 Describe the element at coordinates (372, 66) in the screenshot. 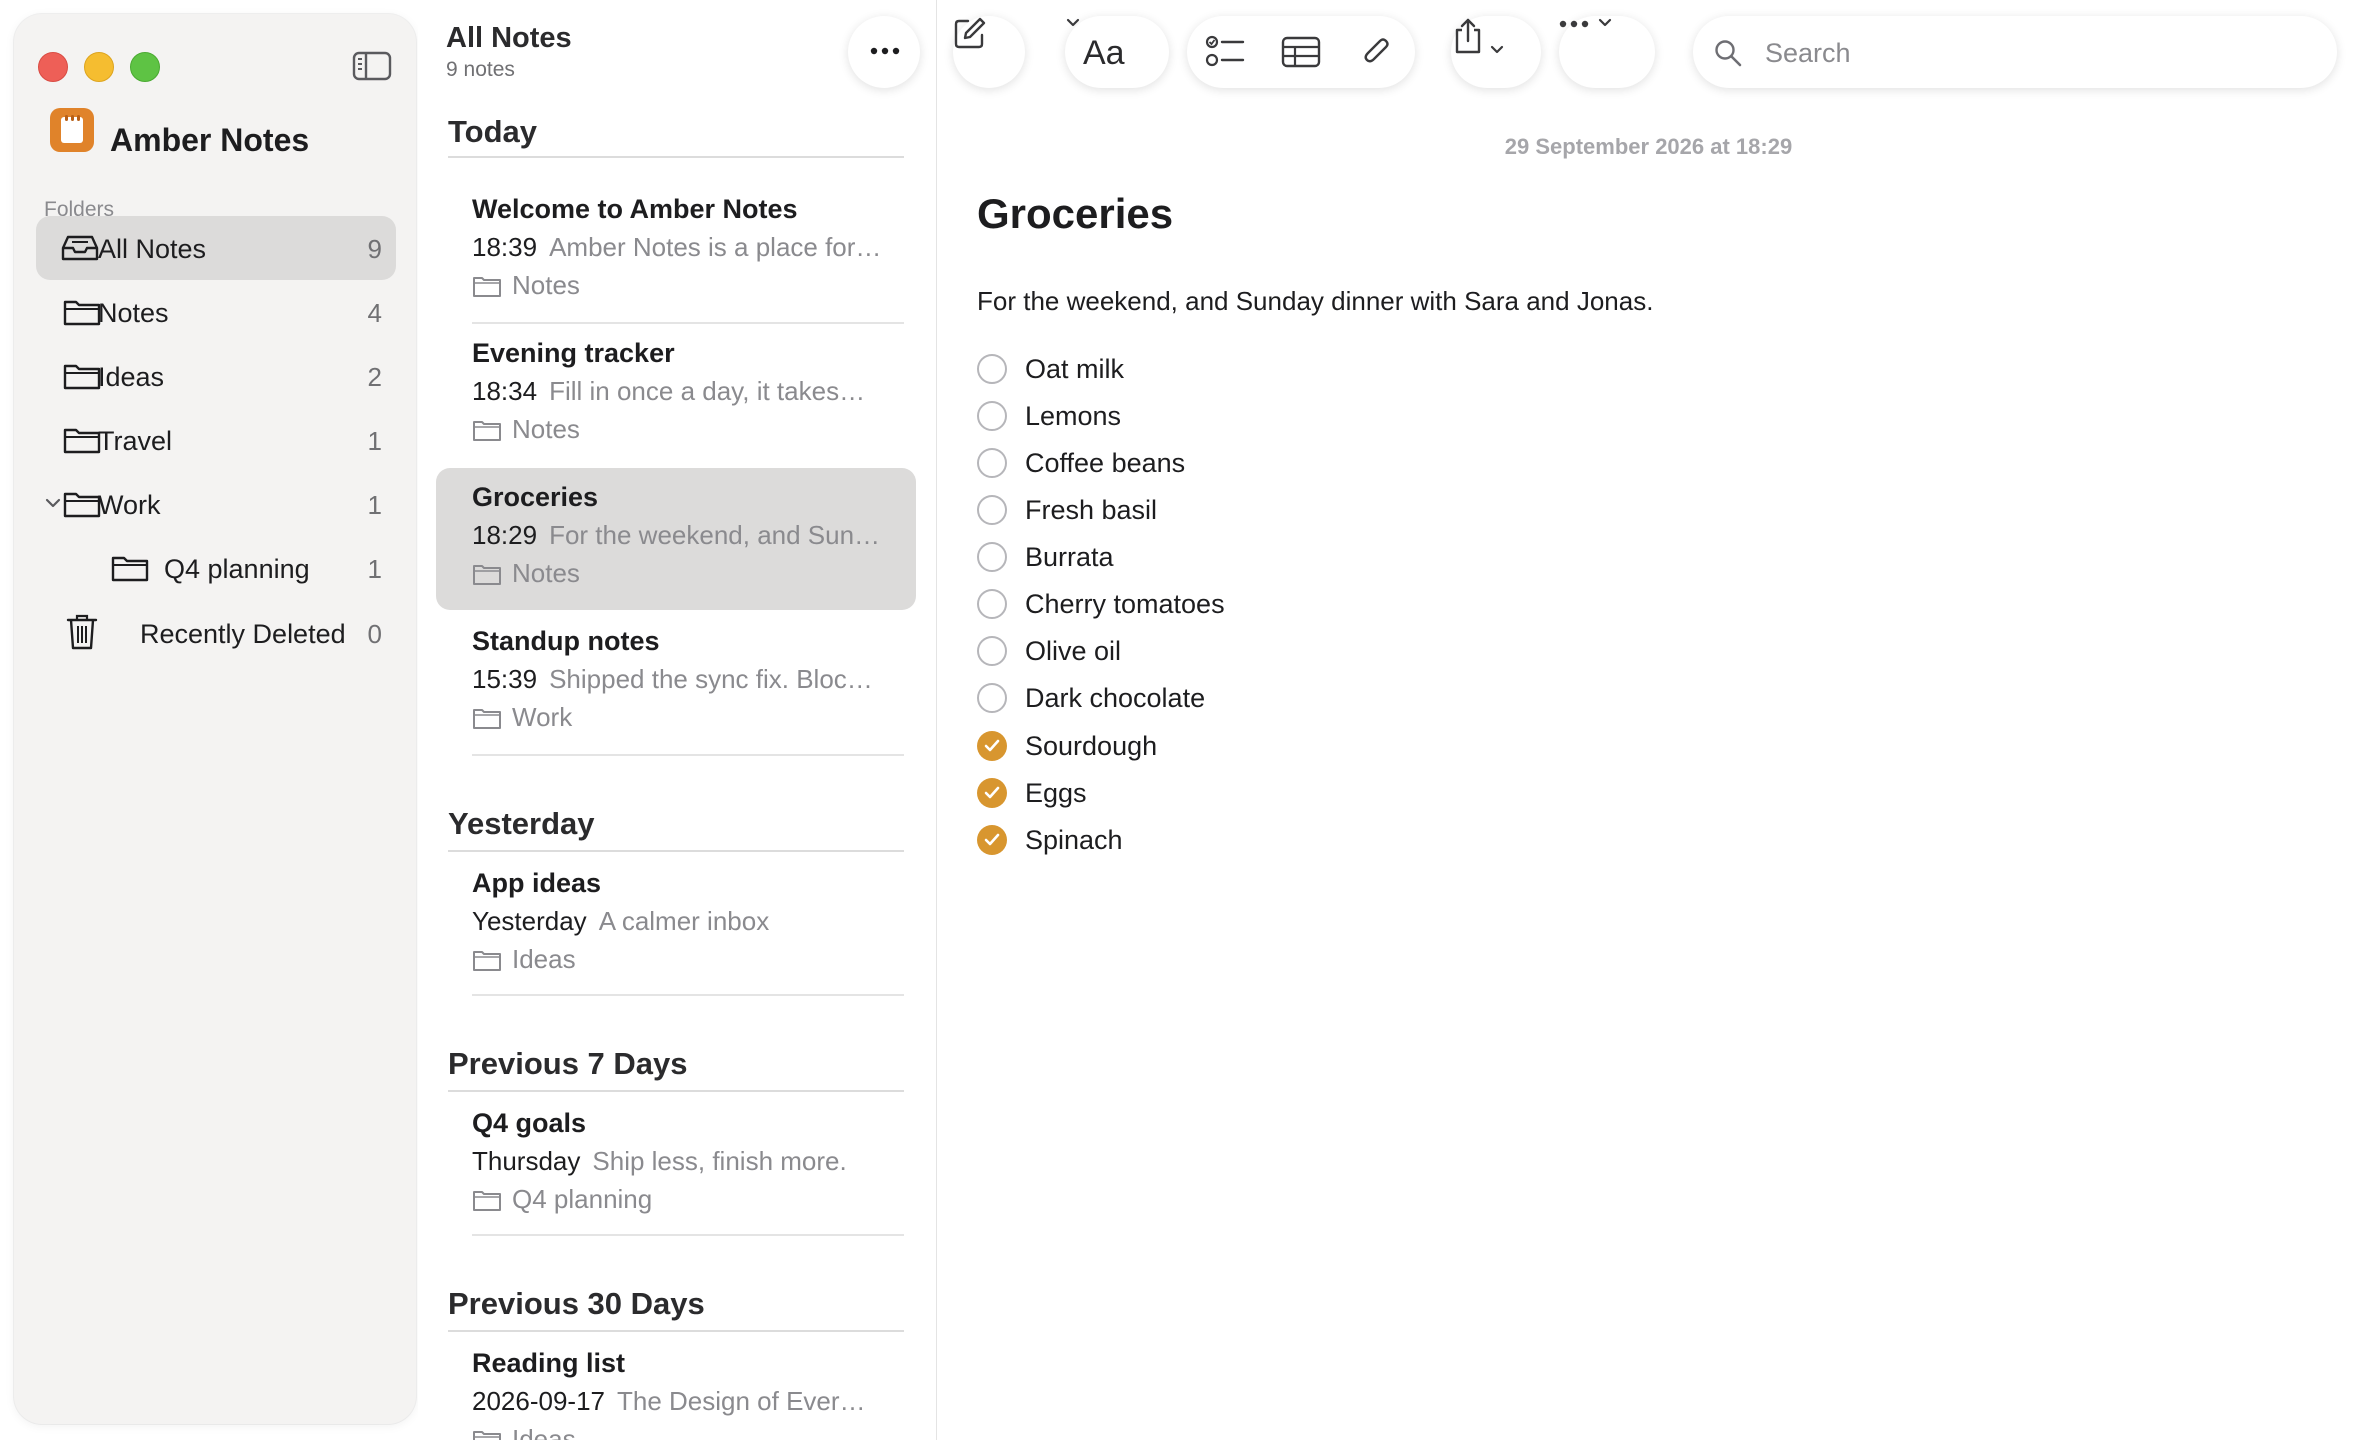

I see `sidebar-toggle-button` at that location.